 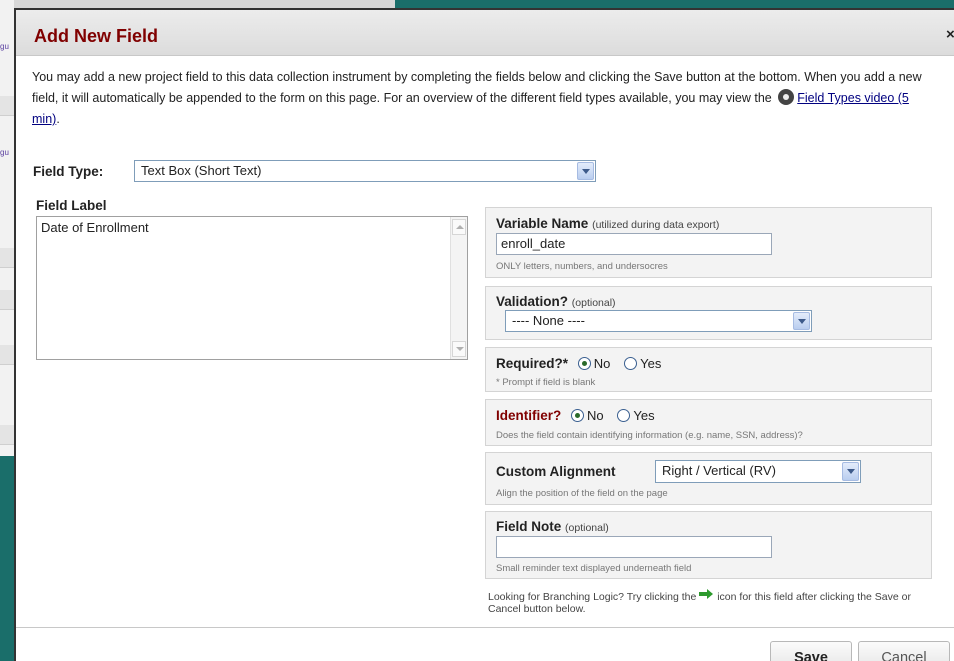 What do you see at coordinates (593, 303) in the screenshot?
I see `validation-note: (optional)` at bounding box center [593, 303].